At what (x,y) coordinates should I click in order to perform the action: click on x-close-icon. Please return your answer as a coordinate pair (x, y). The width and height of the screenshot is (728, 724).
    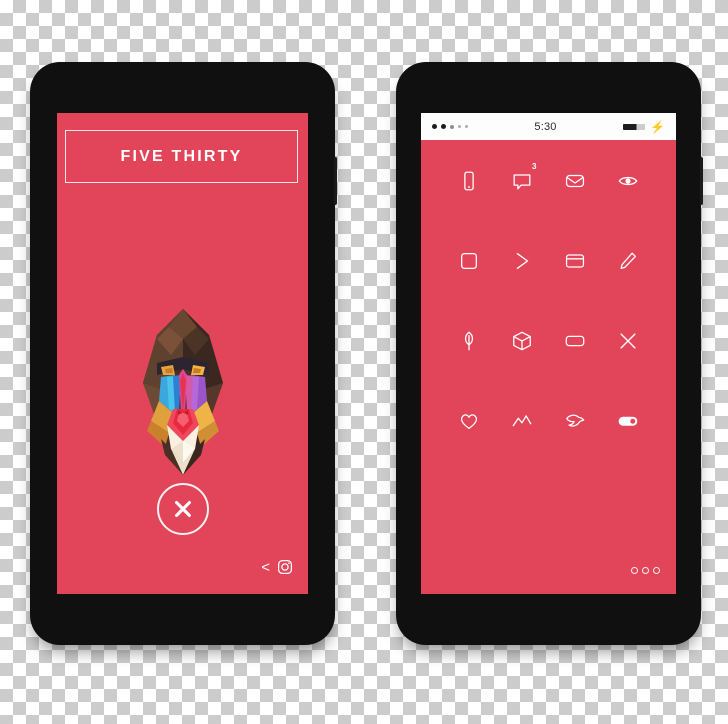
    Looking at the image, I should click on (628, 341).